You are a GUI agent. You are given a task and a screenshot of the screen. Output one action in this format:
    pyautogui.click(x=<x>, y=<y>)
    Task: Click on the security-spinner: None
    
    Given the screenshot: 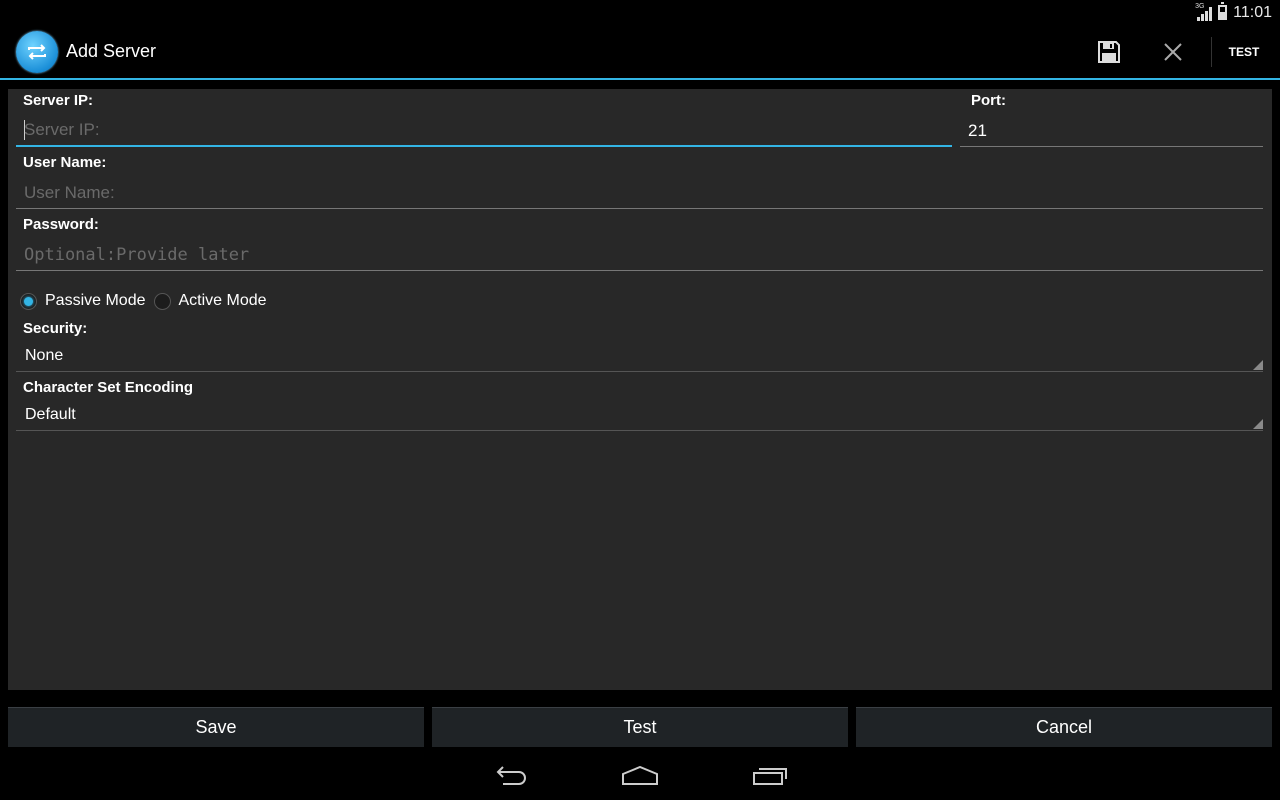 What is the action you would take?
    pyautogui.click(x=639, y=356)
    